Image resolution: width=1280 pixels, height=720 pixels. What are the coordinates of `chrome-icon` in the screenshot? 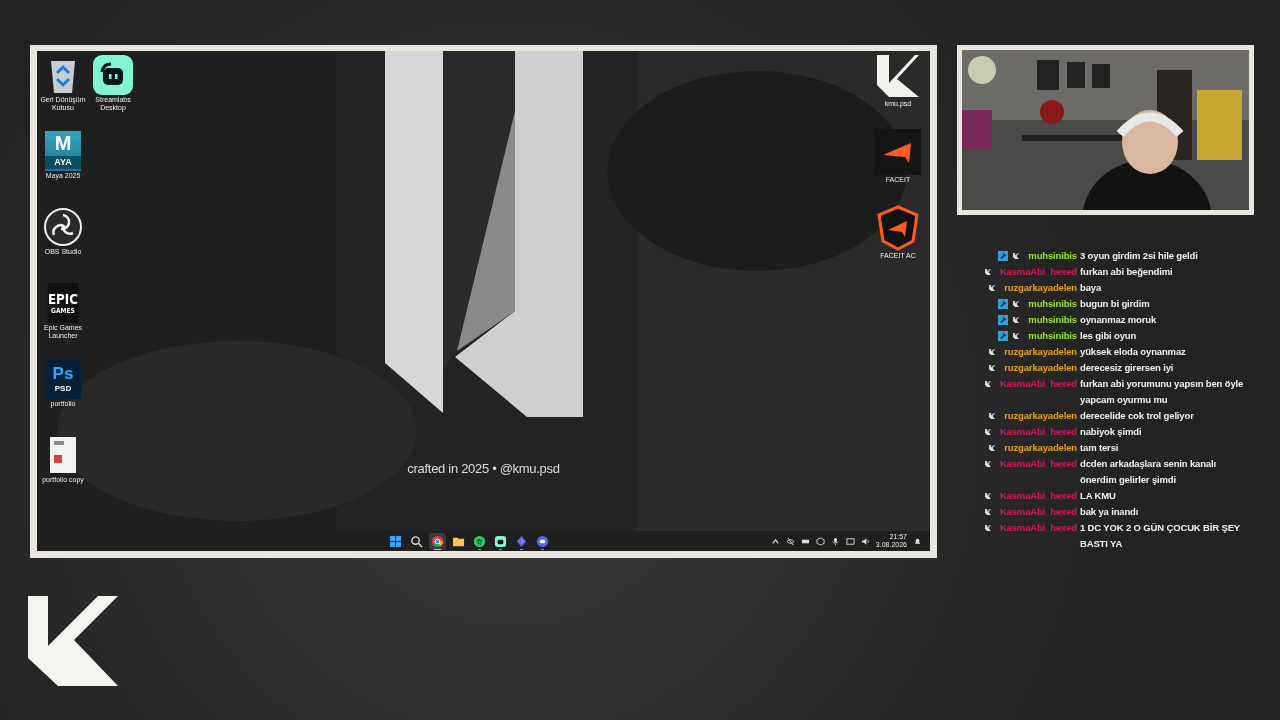 It's located at (437, 541).